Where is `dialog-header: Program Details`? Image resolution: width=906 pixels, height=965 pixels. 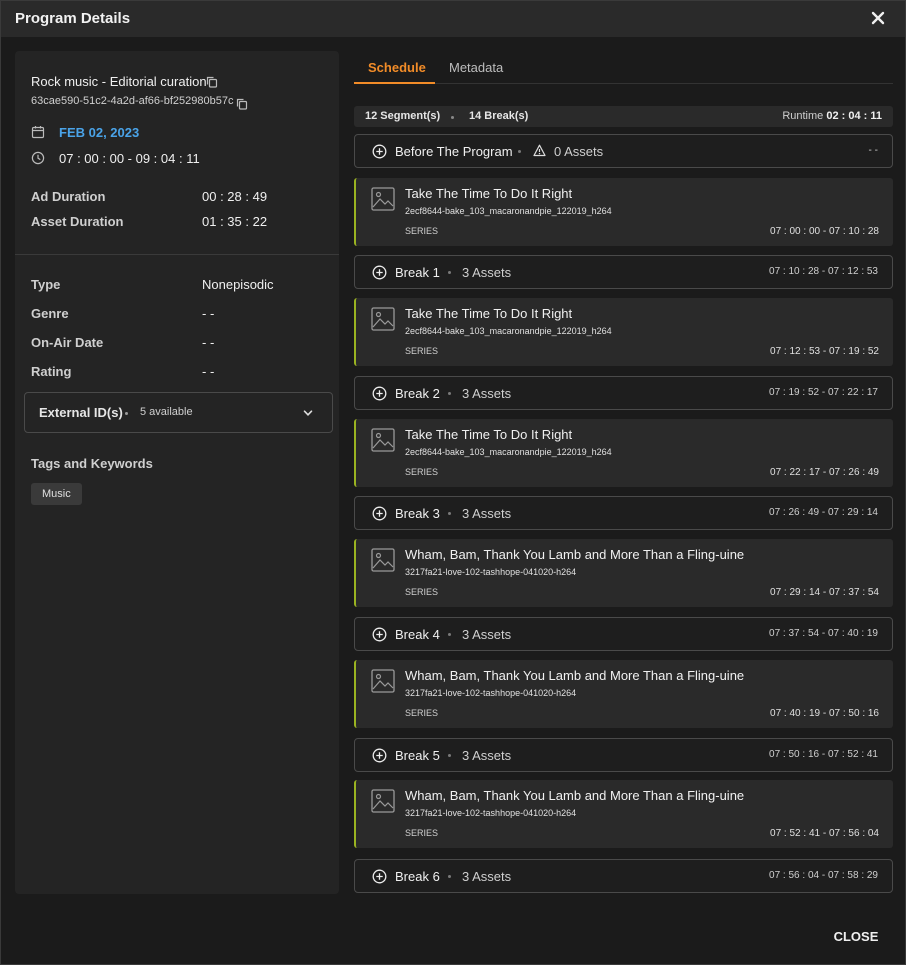
dialog-header: Program Details is located at coordinates (453, 19).